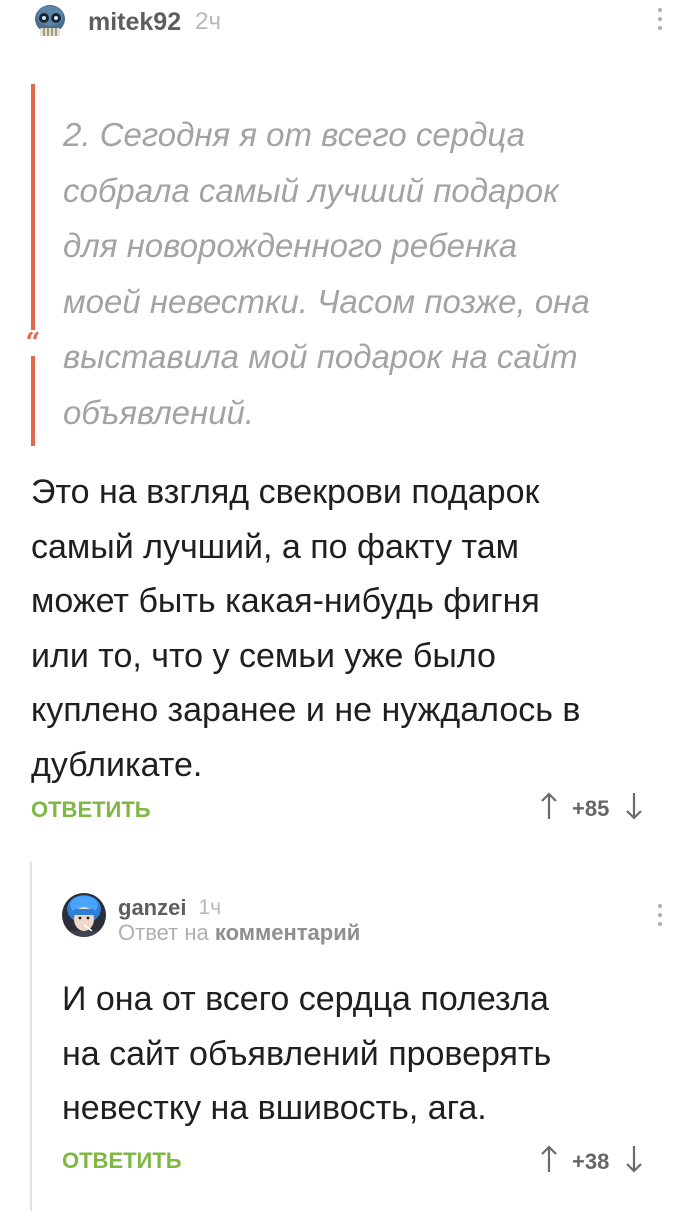 This screenshot has height=1211, width=700. Describe the element at coordinates (660, 915) in the screenshot. I see `reply-menu-icon` at that location.